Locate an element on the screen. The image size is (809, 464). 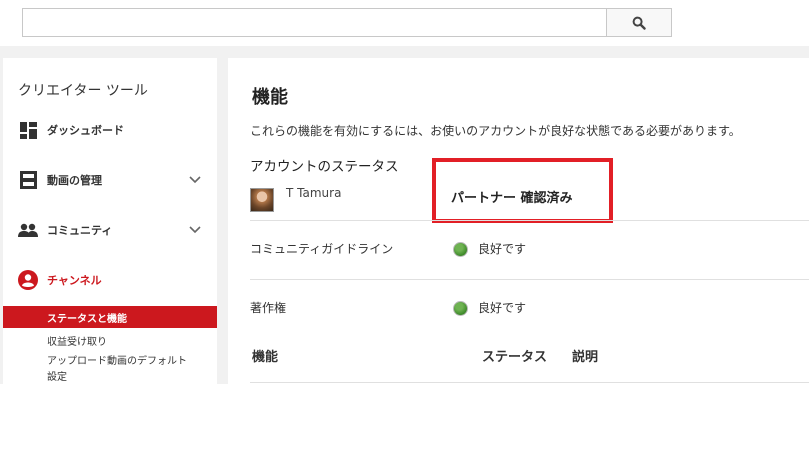
sidebar-item-dashboard: ダッシュボード is located at coordinates (110, 130).